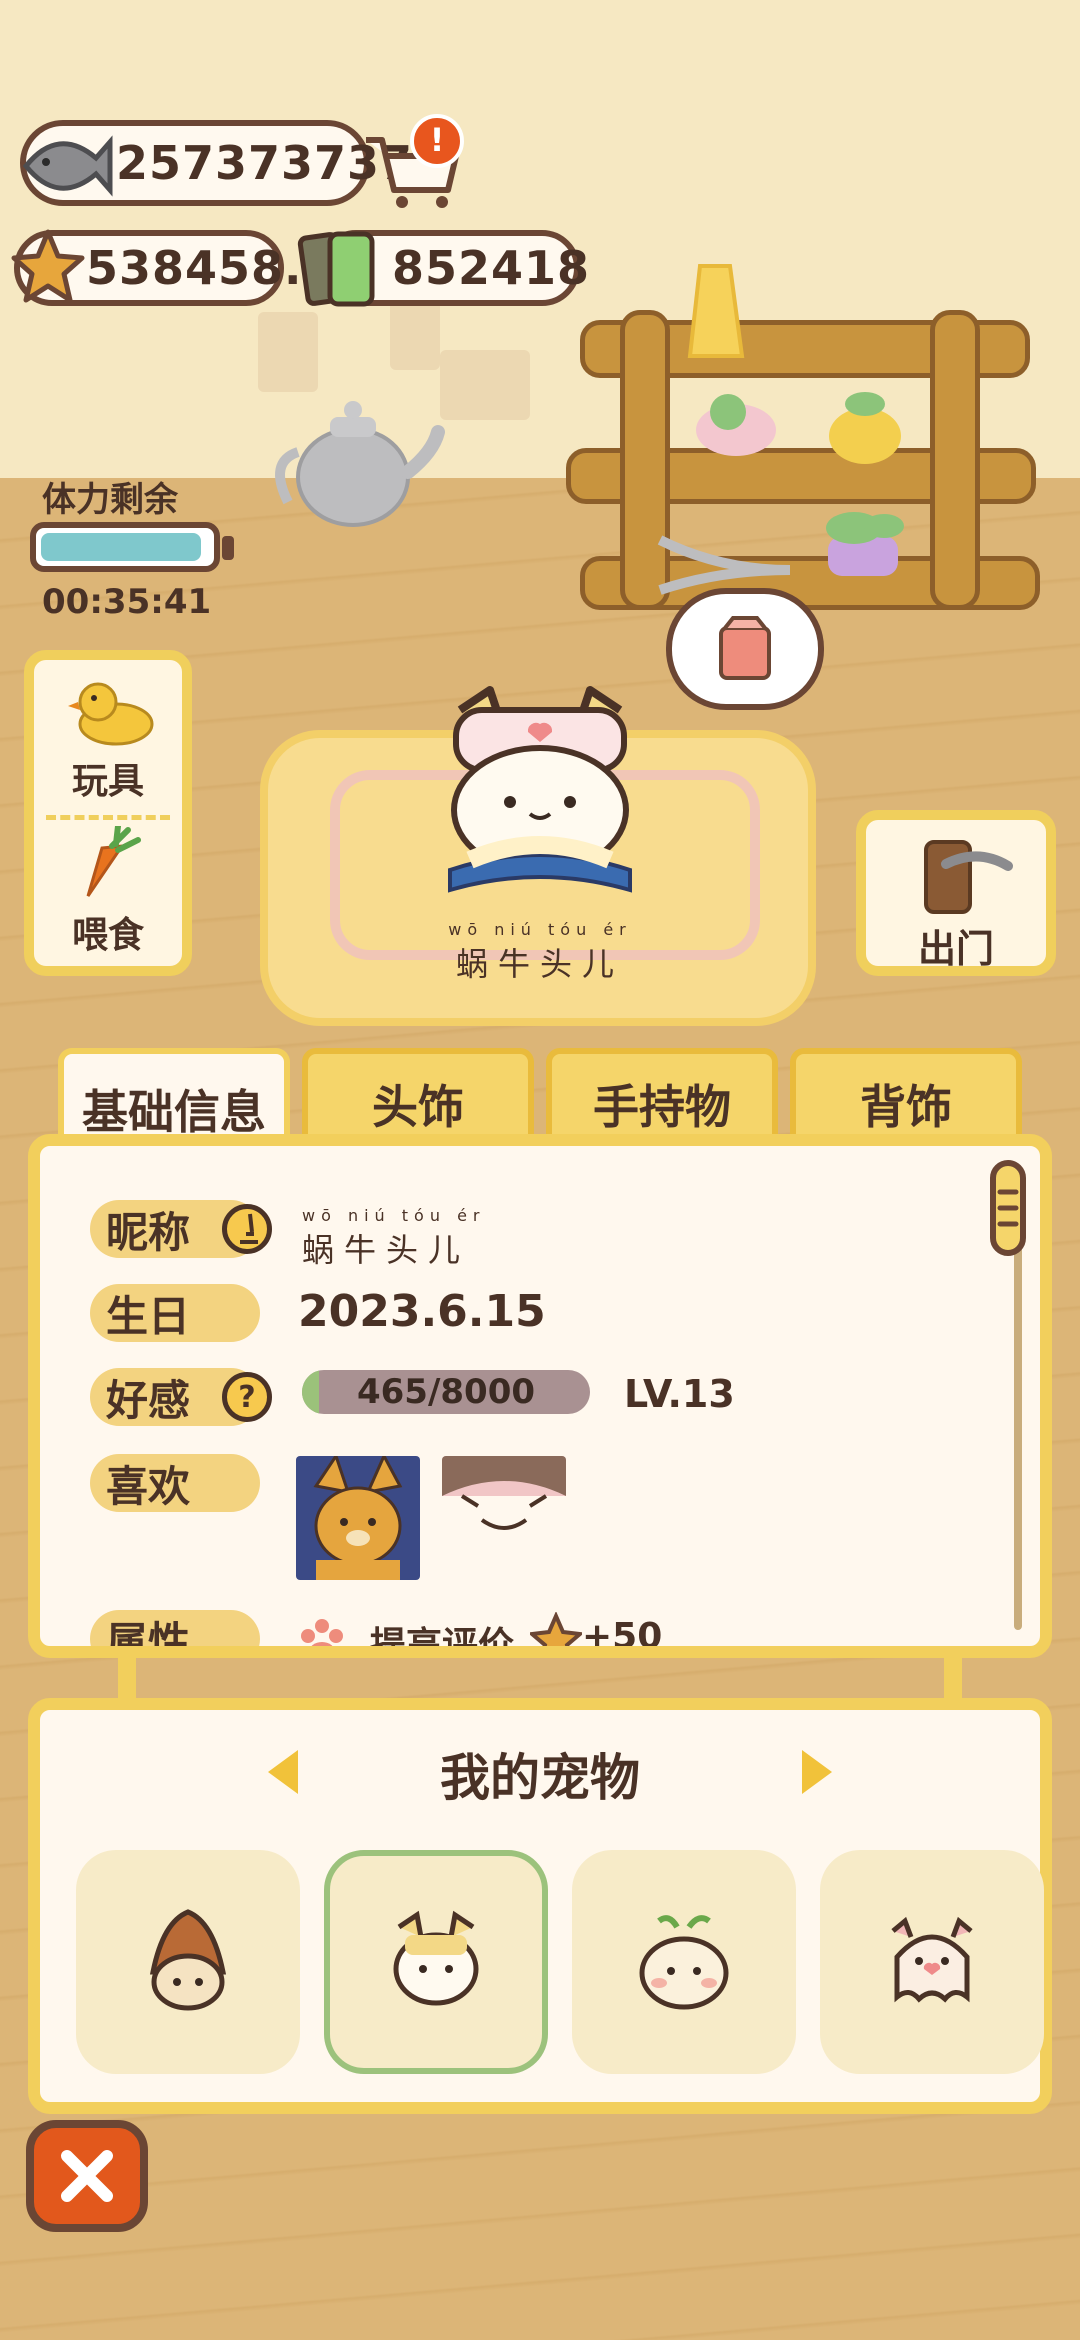 This screenshot has height=2340, width=1080. I want to click on cash-bundle-icon, so click(336, 269).